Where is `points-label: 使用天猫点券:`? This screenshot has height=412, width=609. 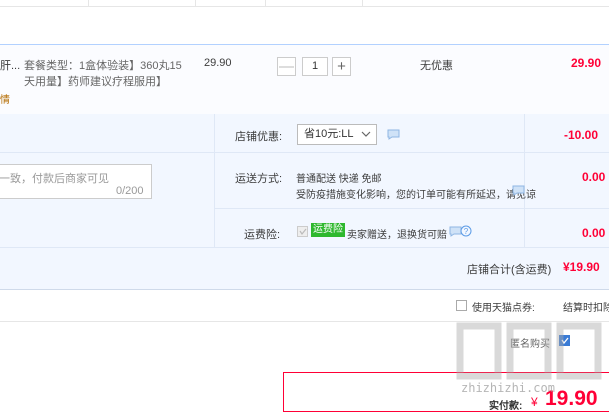 points-label: 使用天猫点券: is located at coordinates (503, 308).